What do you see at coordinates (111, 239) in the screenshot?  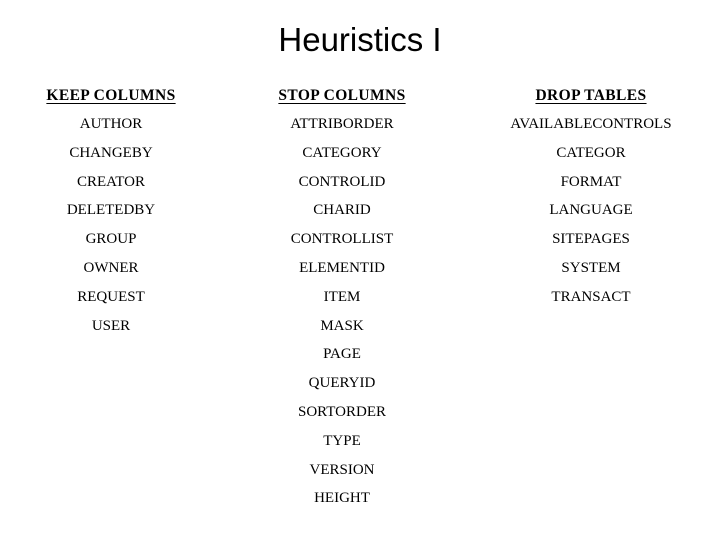 I see `cell-label: GROUP` at bounding box center [111, 239].